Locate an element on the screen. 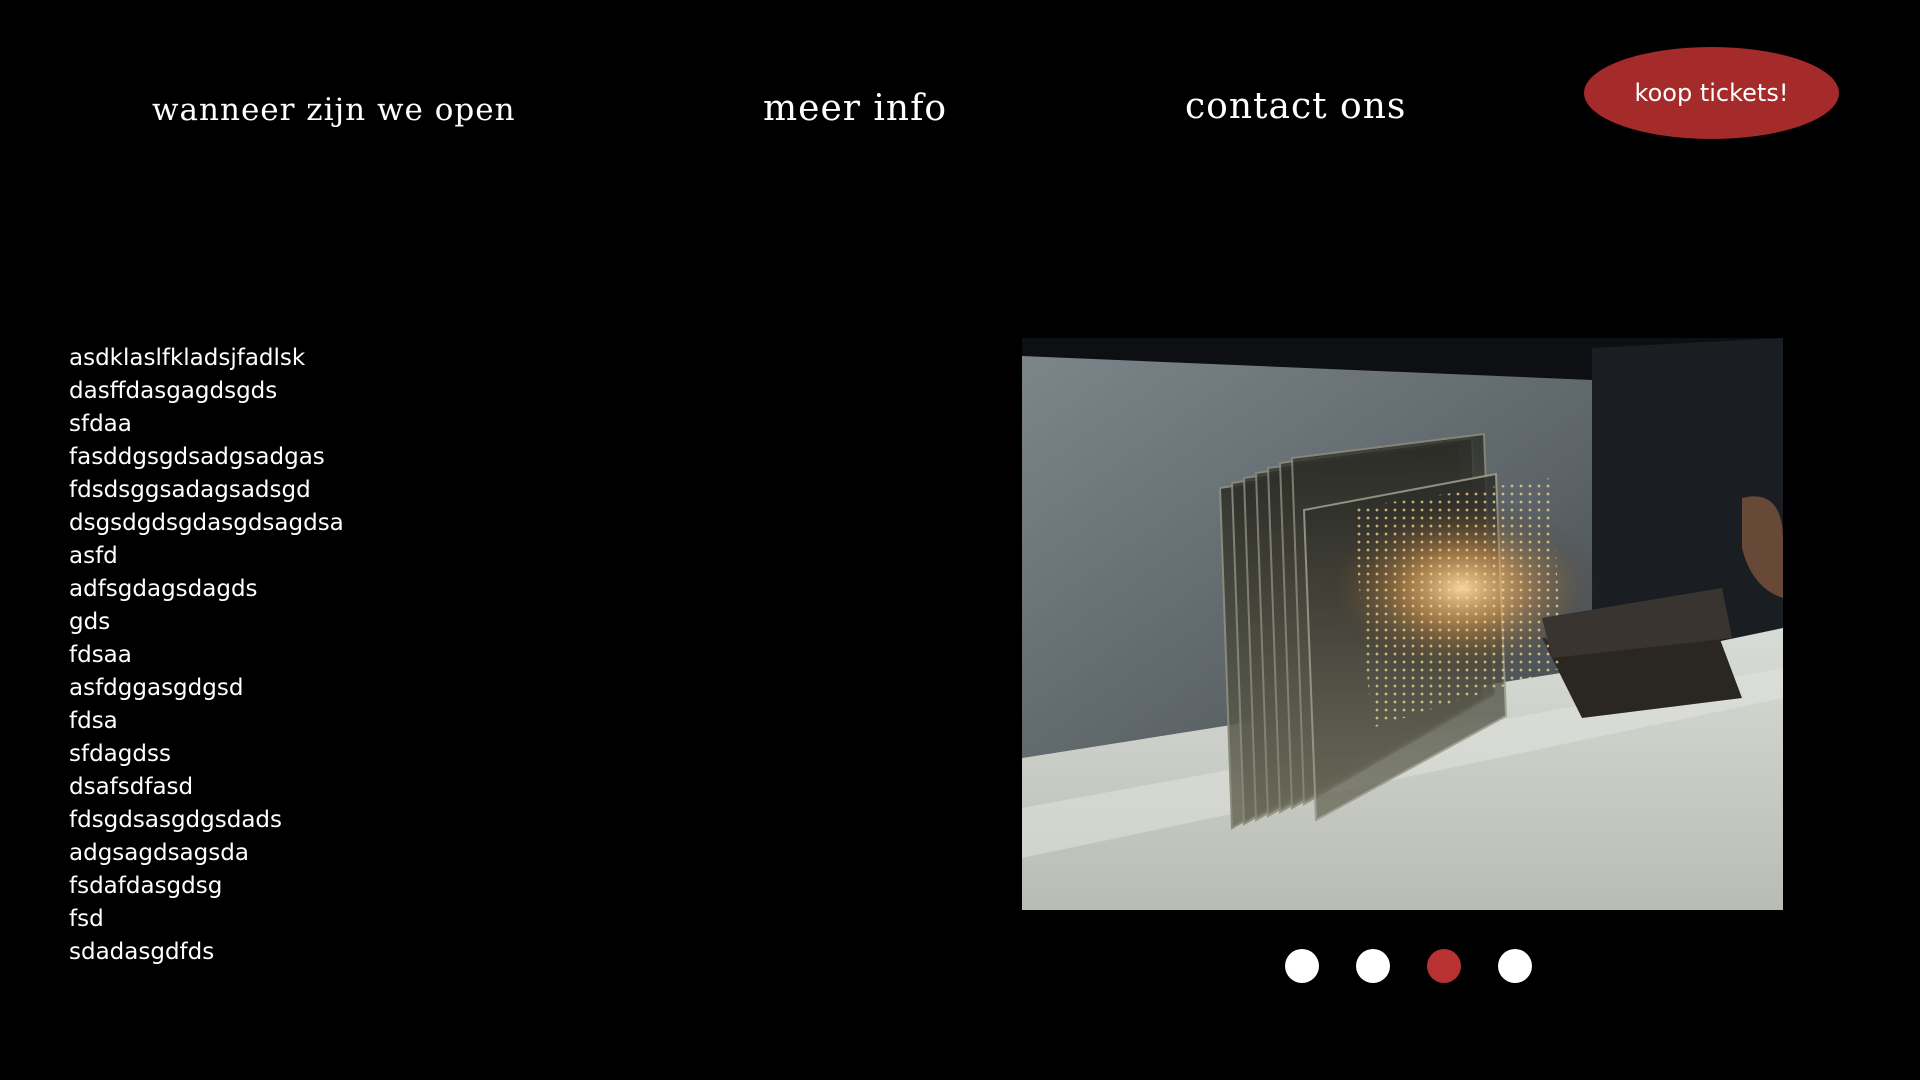 Image resolution: width=1920 pixels, height=1080 pixels. list-item: fdsgdsasgdgsdads is located at coordinates (175, 820).